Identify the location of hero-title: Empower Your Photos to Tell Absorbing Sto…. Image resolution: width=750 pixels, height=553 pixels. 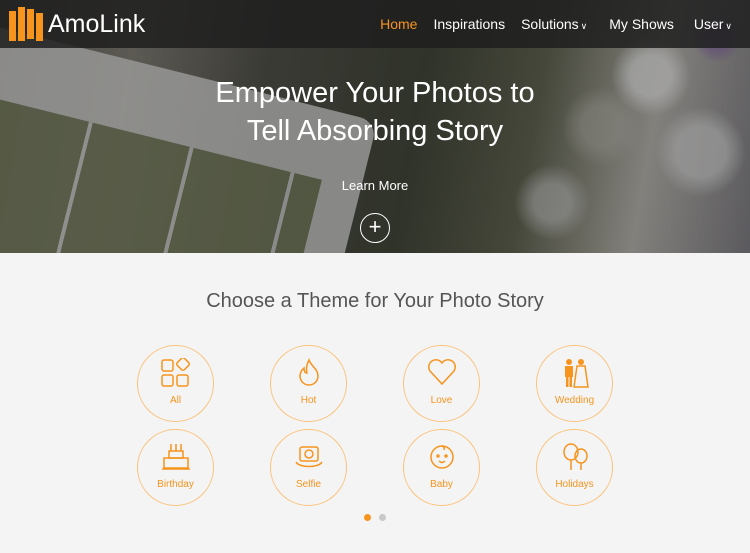
(375, 112).